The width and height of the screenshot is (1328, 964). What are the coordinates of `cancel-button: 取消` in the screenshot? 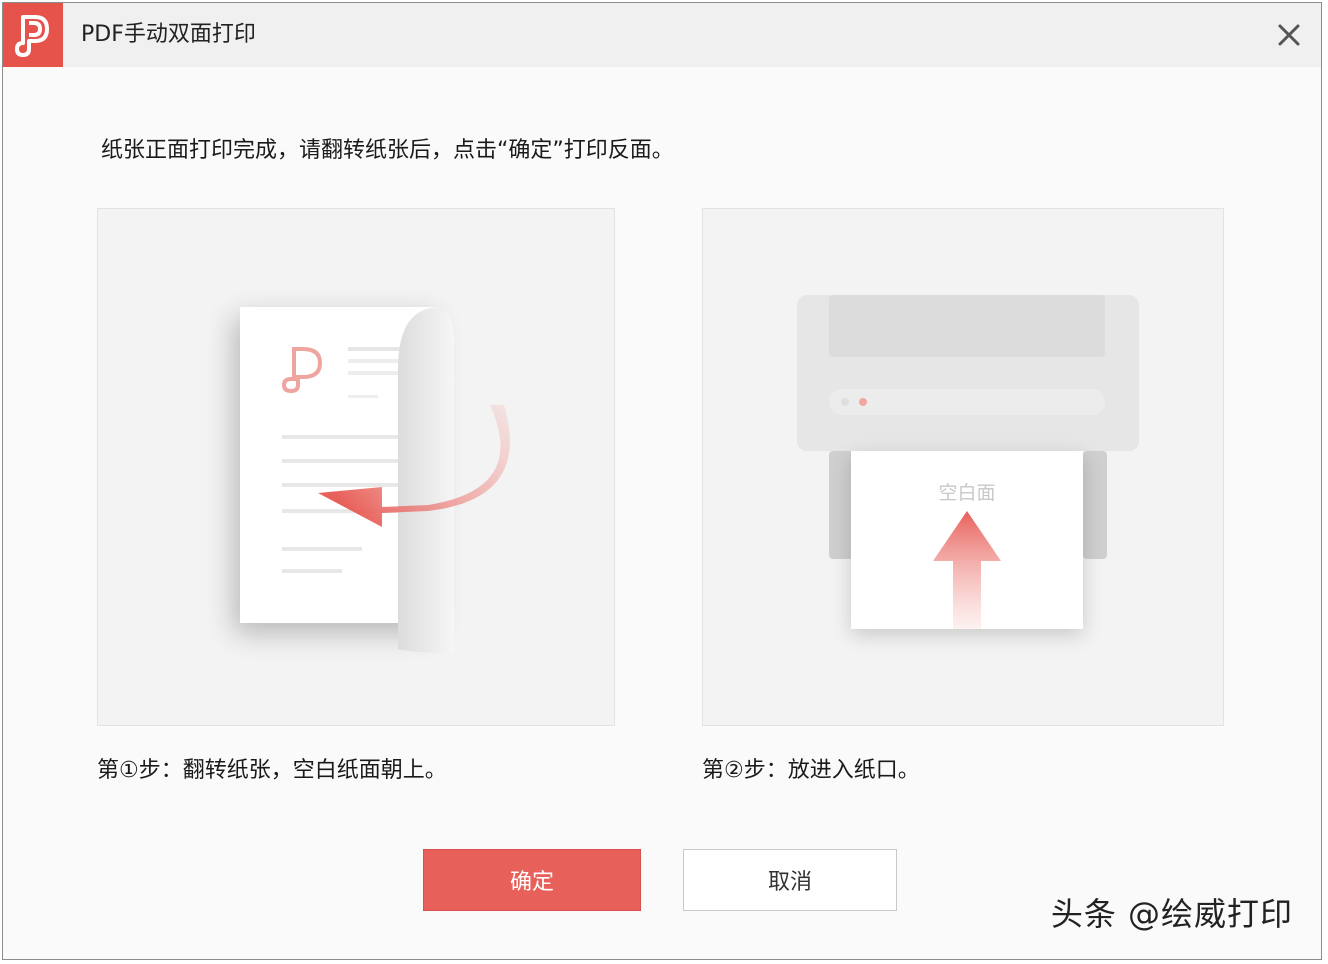 It's located at (790, 880).